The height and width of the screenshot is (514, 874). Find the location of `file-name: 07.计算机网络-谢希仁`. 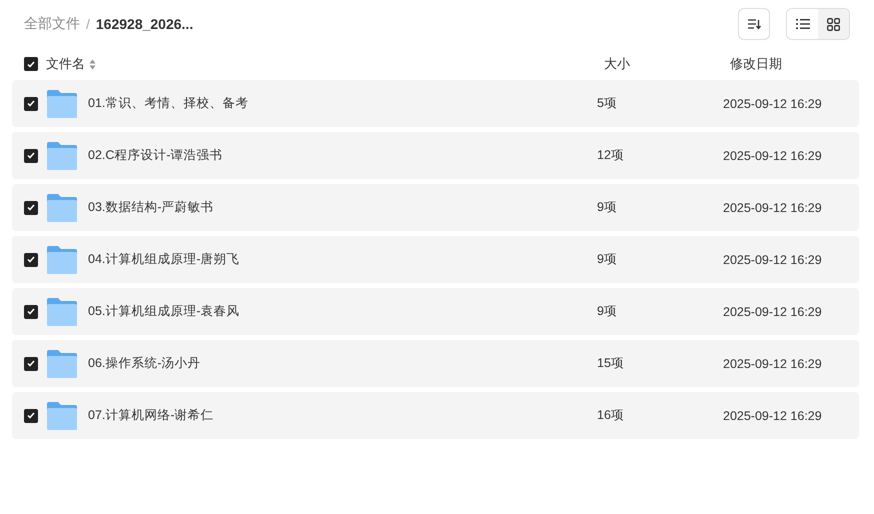

file-name: 07.计算机网络-谢希仁 is located at coordinates (151, 415).